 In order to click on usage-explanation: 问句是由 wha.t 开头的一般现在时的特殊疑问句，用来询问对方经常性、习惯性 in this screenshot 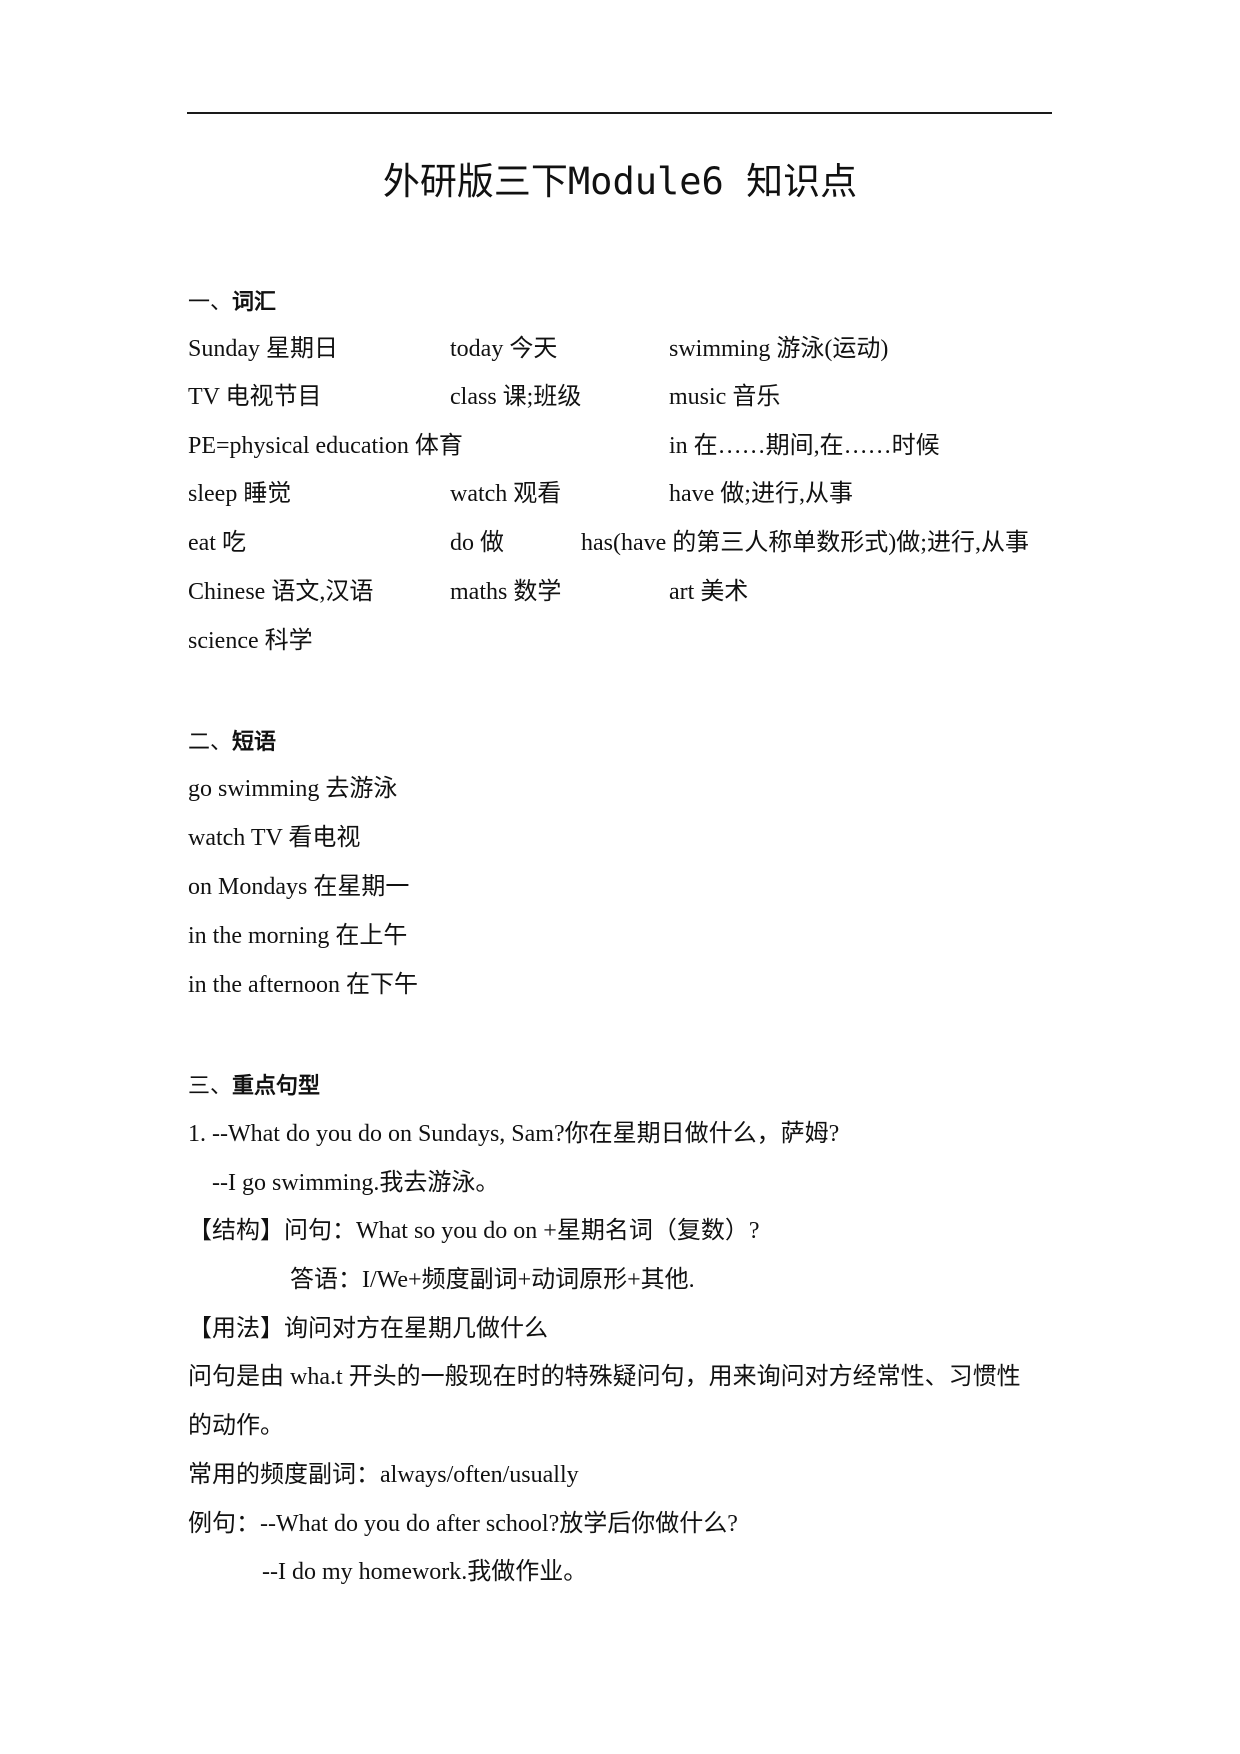, I will do `click(604, 1377)`.